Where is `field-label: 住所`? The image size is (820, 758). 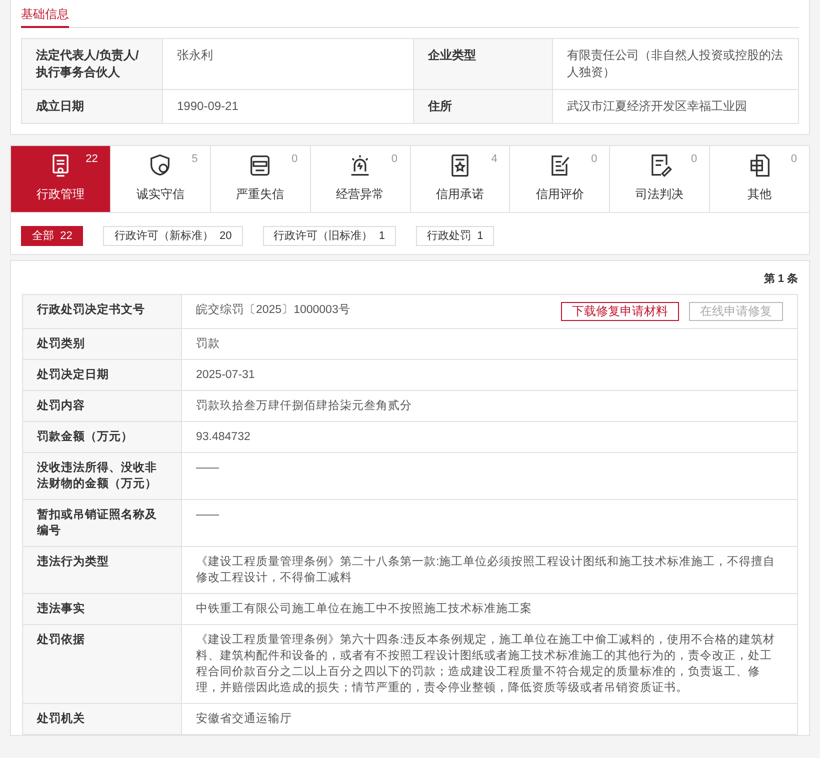
field-label: 住所 is located at coordinates (483, 107).